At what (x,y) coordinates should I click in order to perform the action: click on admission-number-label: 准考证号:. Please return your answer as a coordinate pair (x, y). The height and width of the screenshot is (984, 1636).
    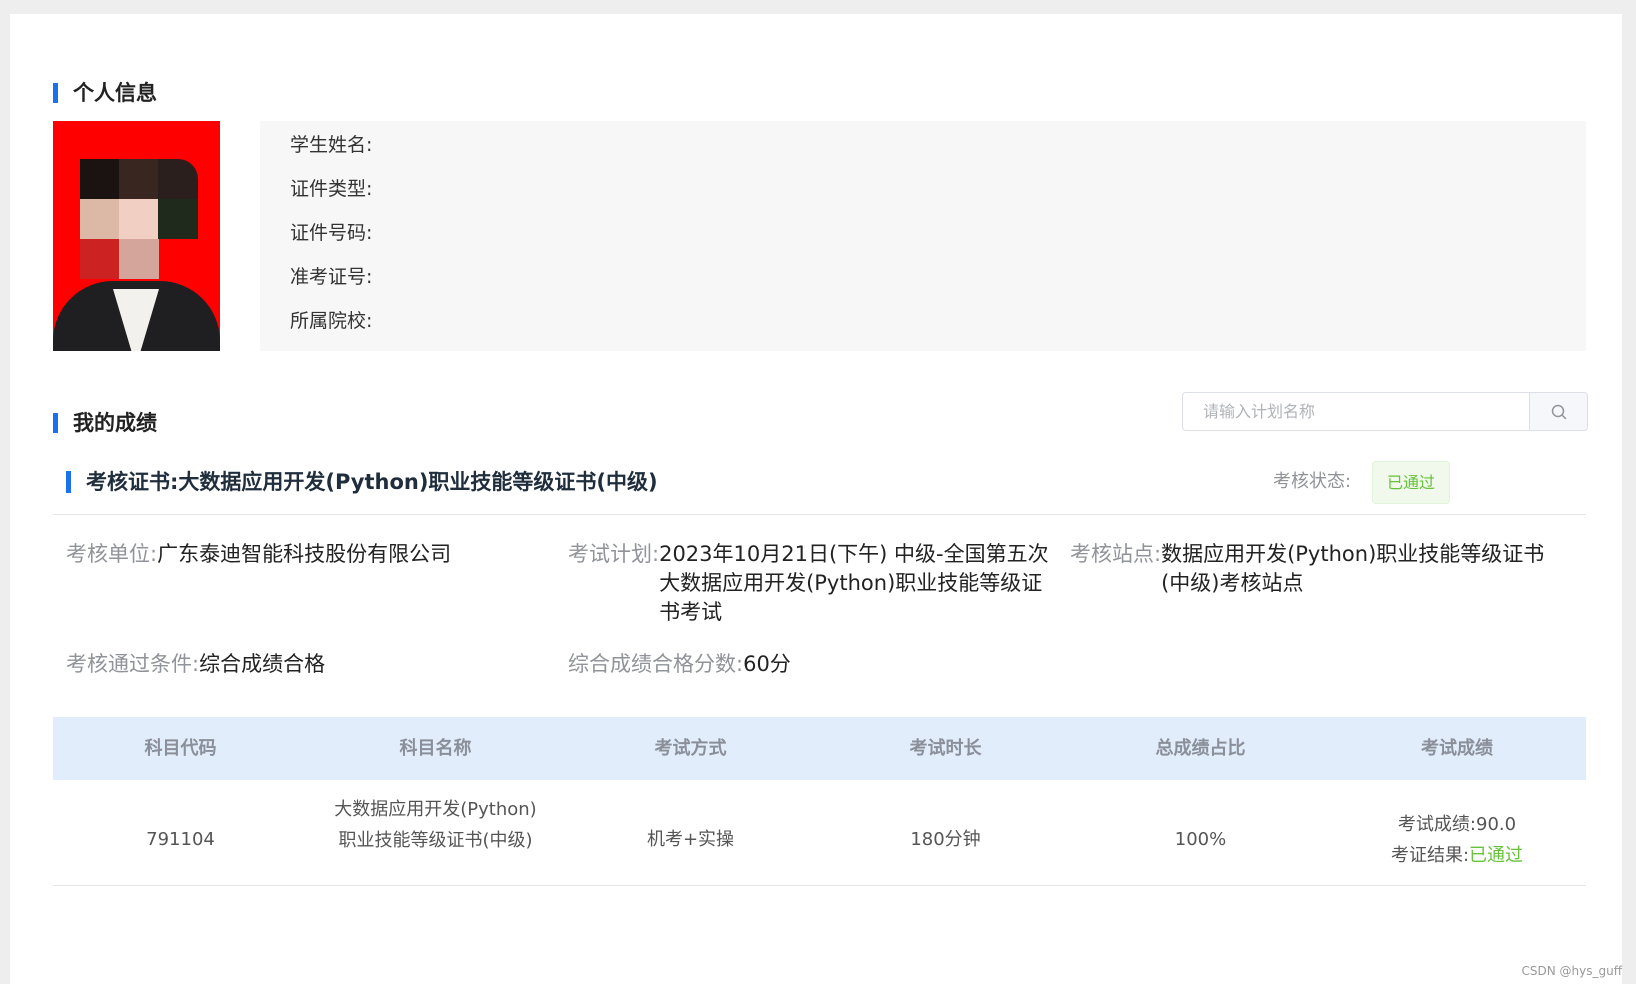
    Looking at the image, I should click on (331, 277).